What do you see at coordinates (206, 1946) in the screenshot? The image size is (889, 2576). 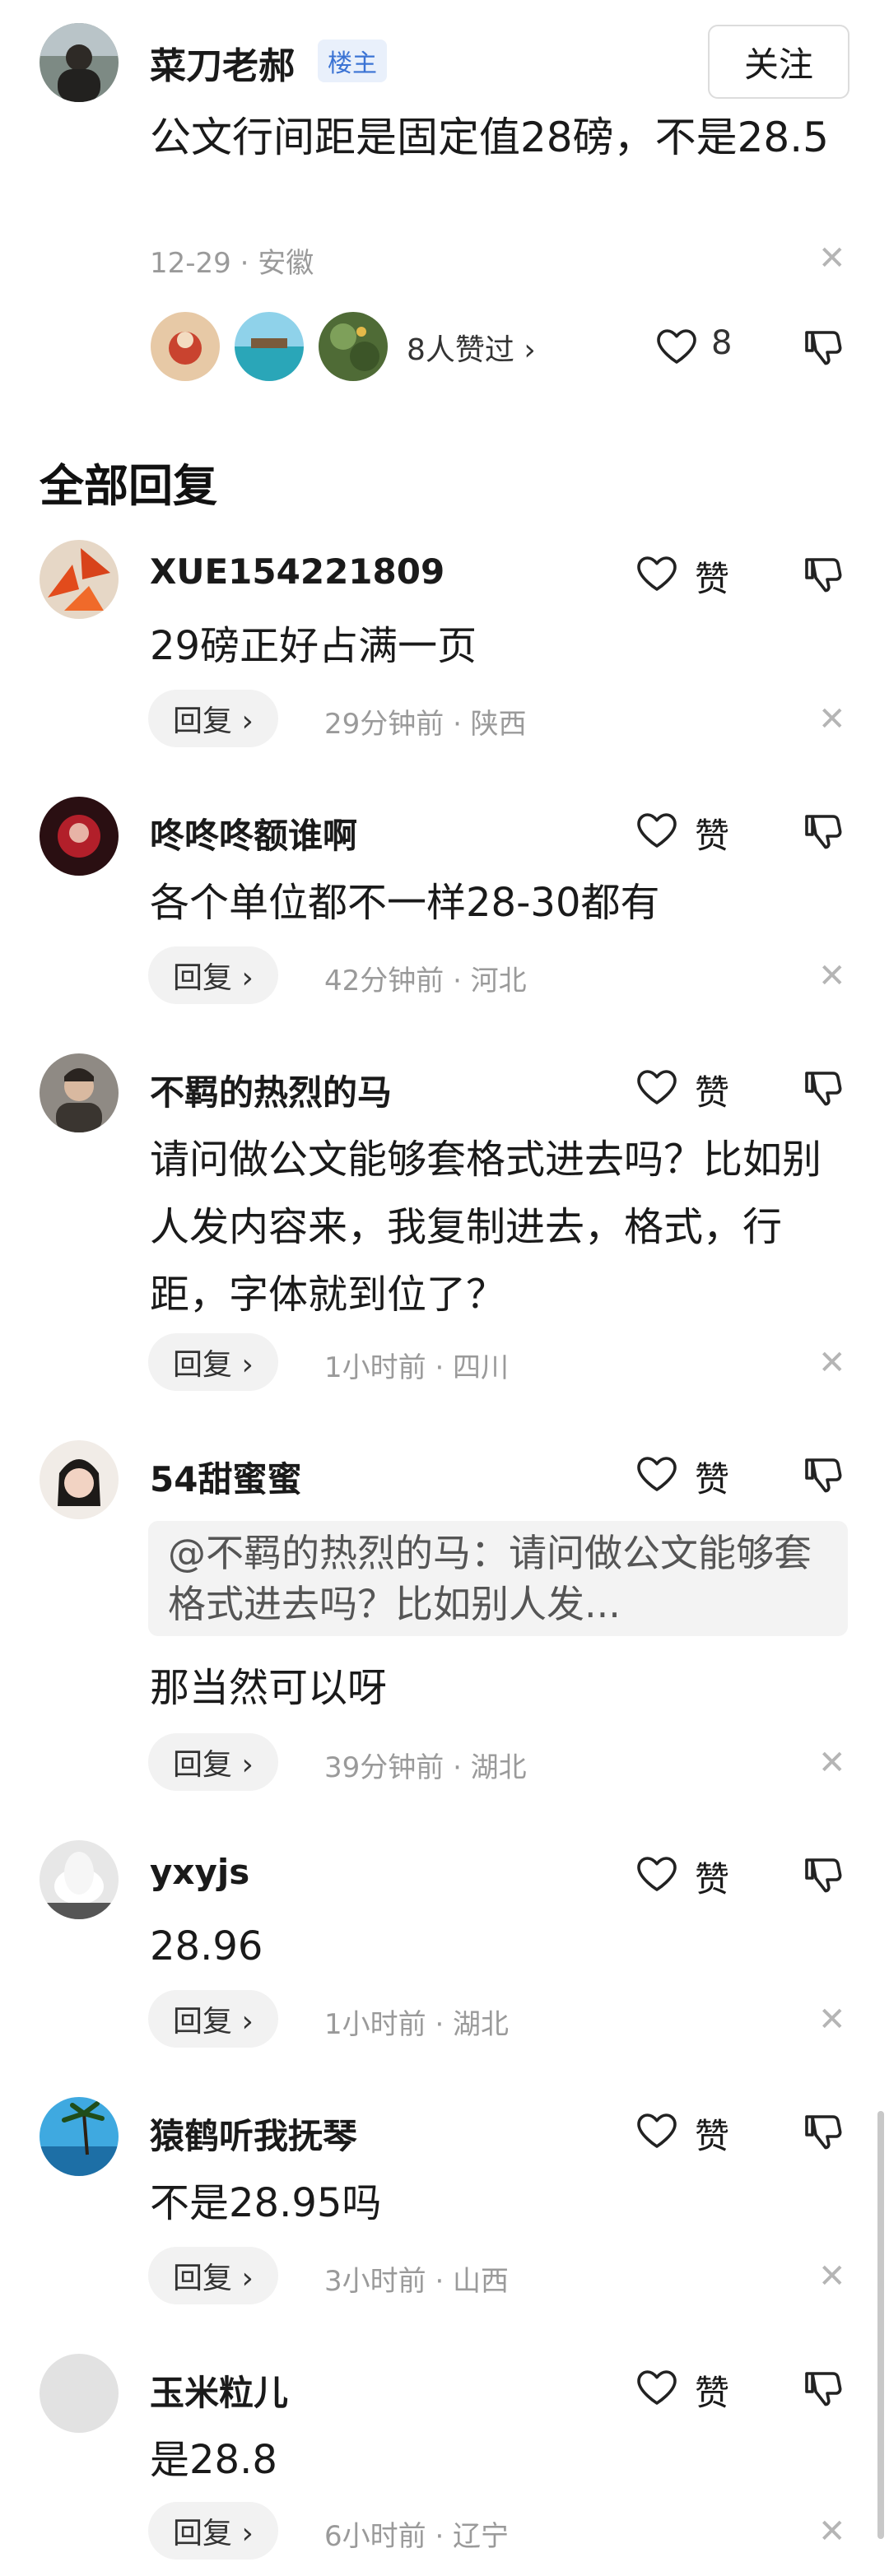 I see `reply-text: 28.96` at bounding box center [206, 1946].